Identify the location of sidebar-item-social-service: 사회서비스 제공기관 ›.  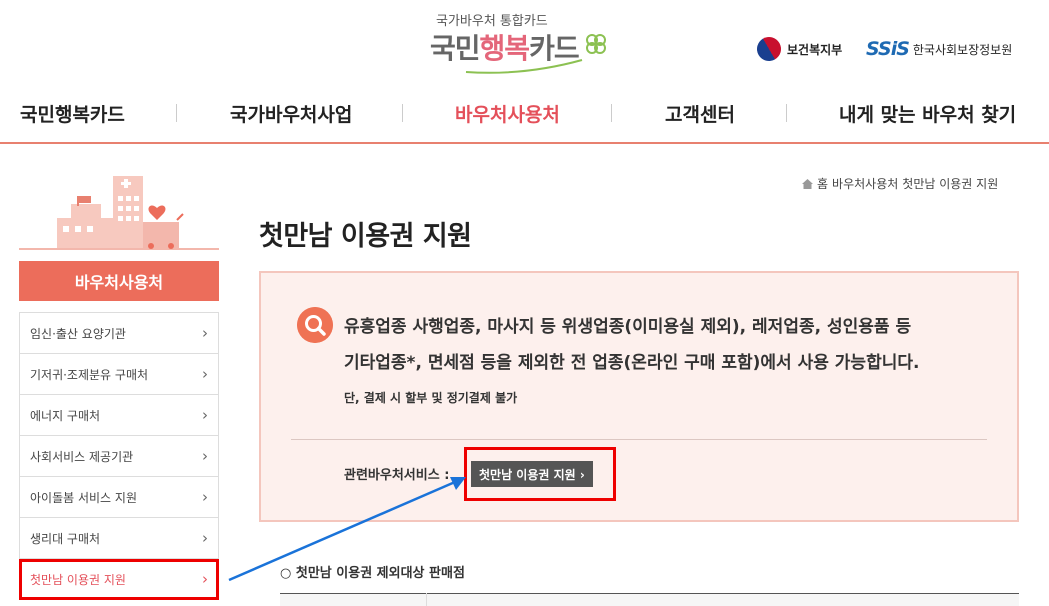
(119, 456).